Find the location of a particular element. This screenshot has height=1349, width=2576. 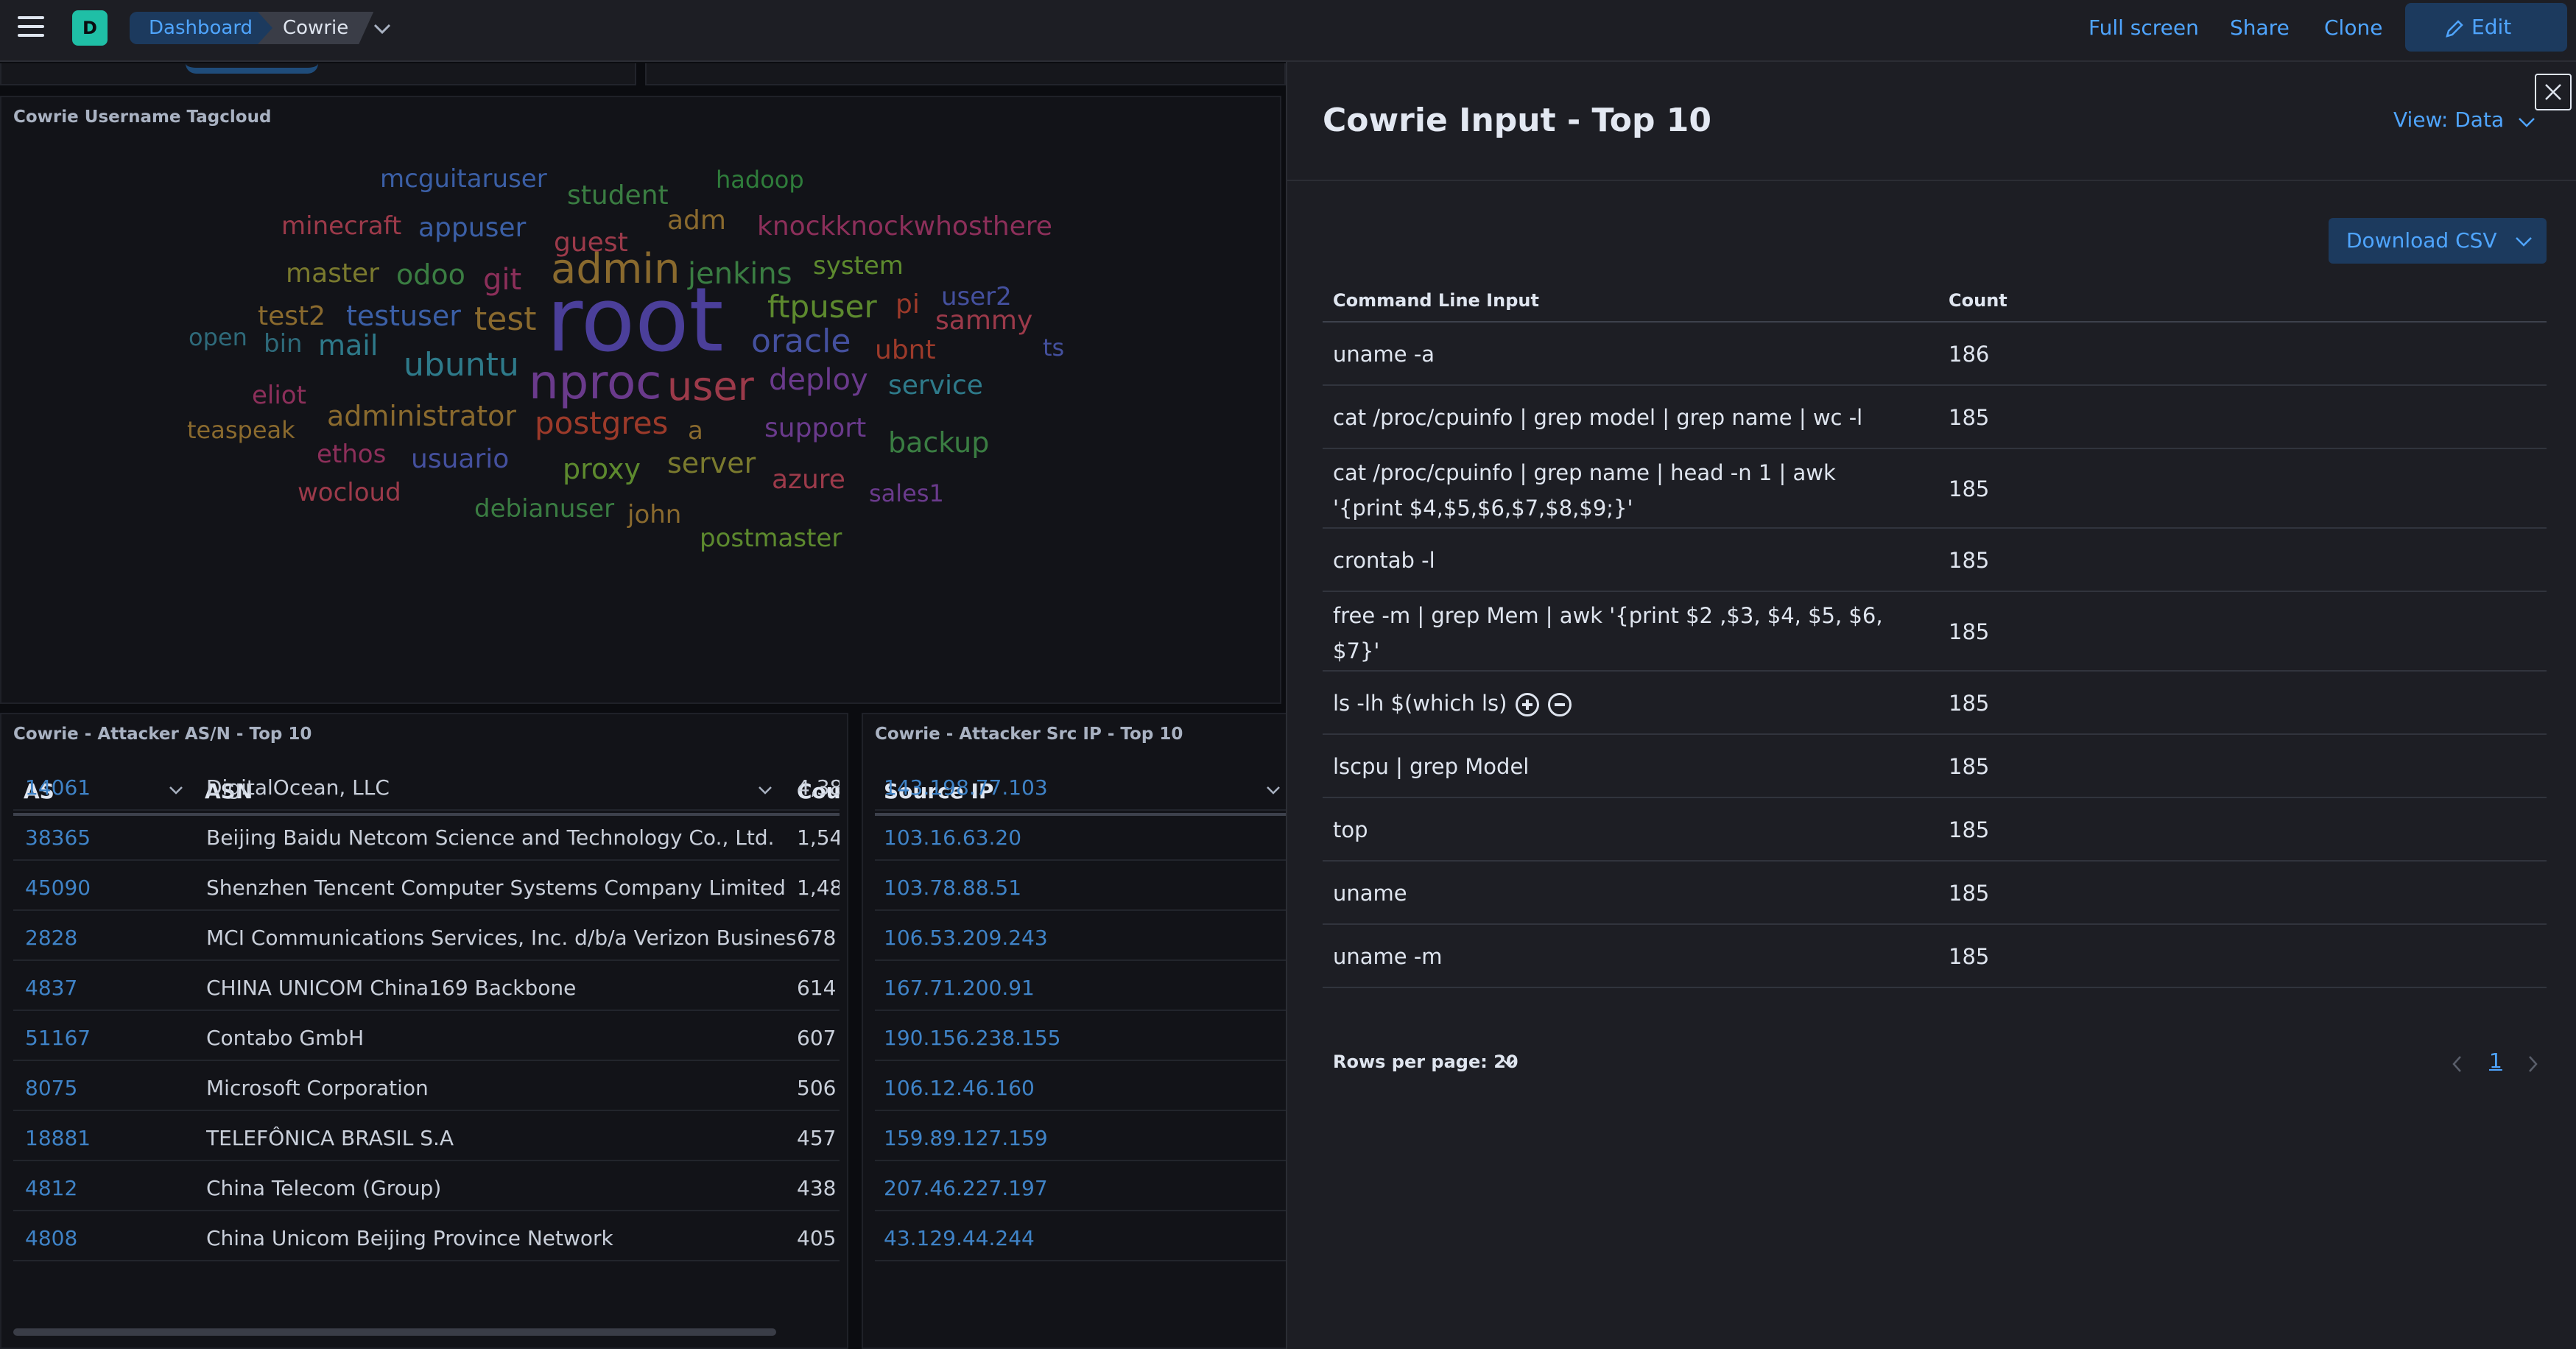

source-ip-link: 103.78.88.51 is located at coordinates (952, 888).